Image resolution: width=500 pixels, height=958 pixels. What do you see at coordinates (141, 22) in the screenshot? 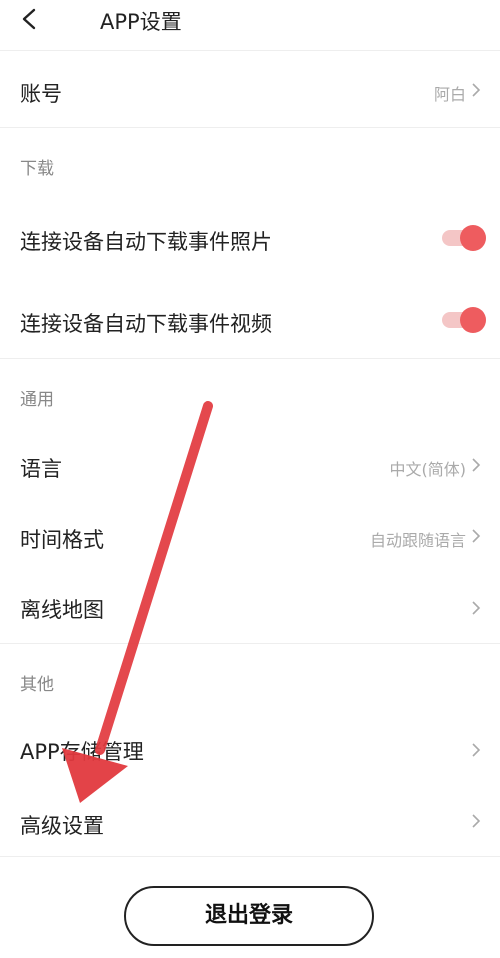
I see `page-title: APP设置` at bounding box center [141, 22].